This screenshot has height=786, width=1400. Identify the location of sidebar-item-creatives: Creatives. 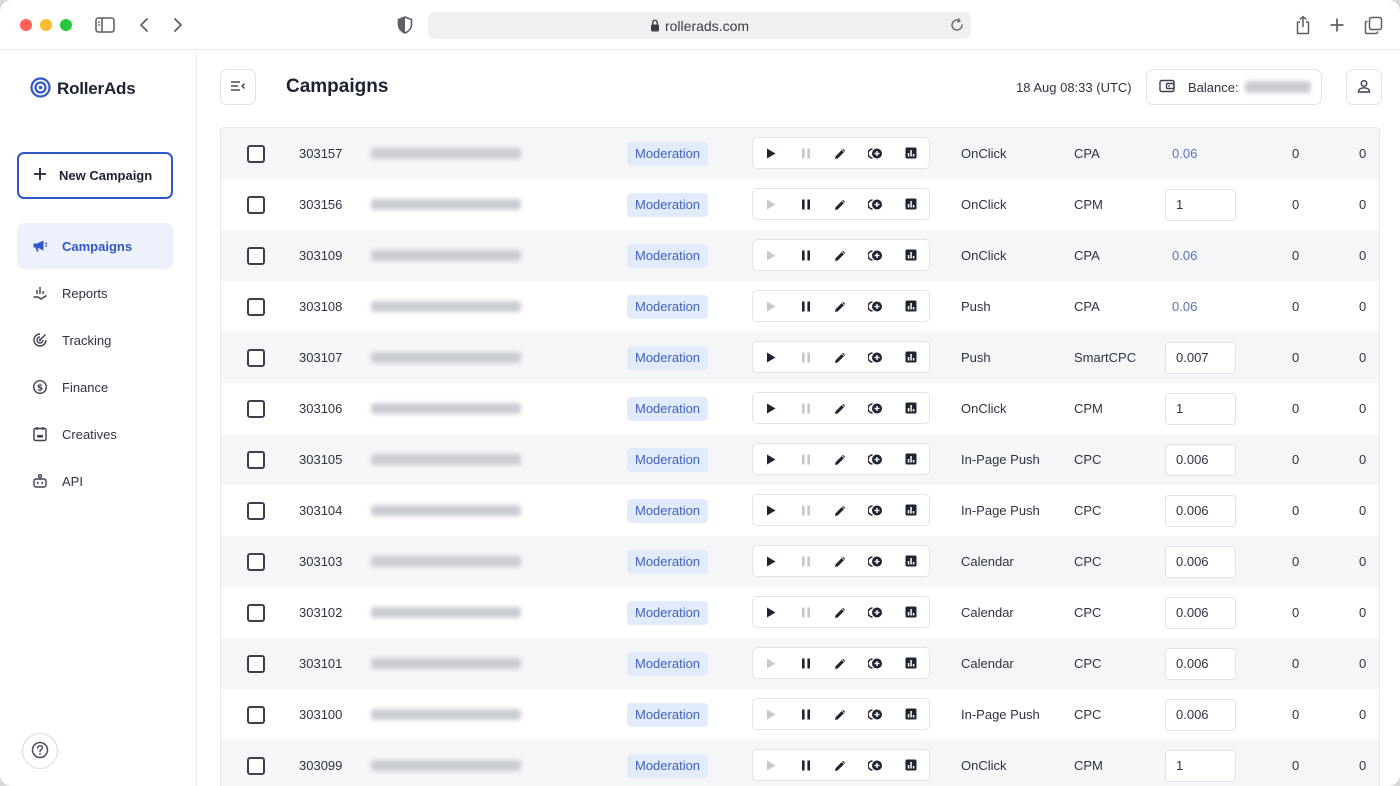
(95, 434).